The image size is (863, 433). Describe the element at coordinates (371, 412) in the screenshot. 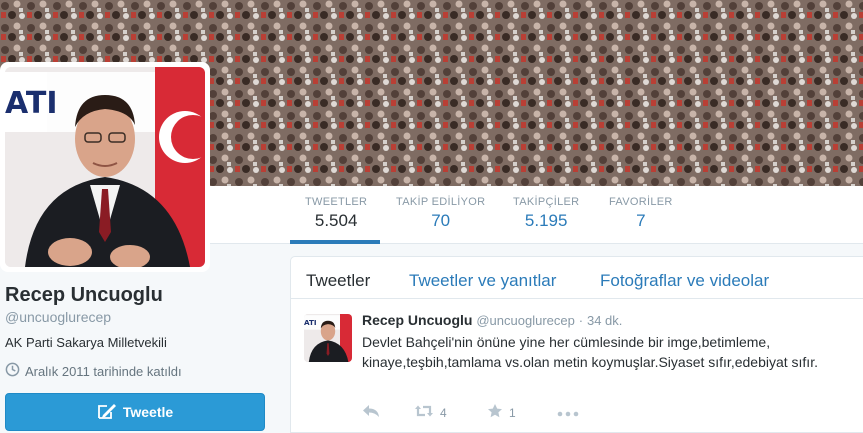

I see `reply-icon` at that location.